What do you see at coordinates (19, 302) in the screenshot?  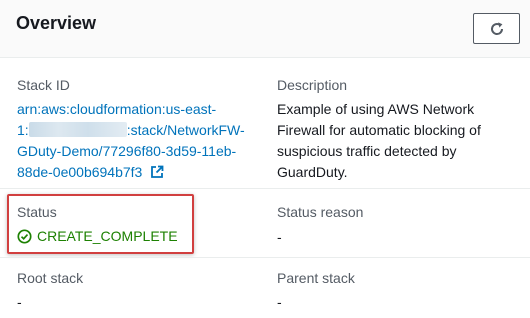 I see `root-stack-value: -` at bounding box center [19, 302].